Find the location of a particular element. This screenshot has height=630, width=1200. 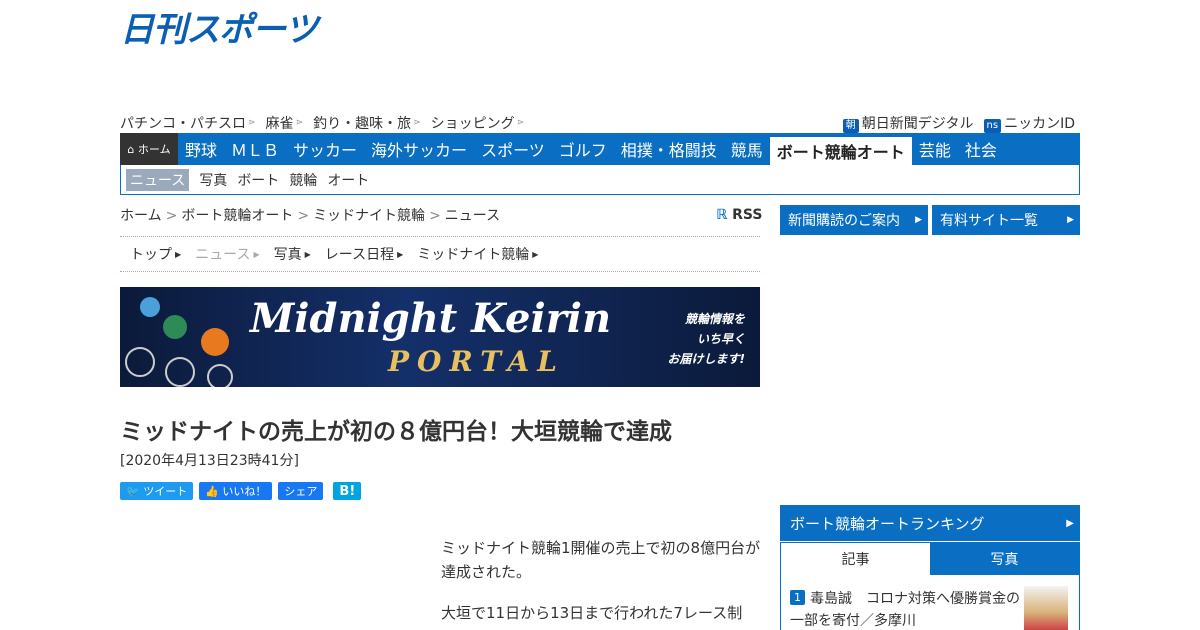

ranking-header: ボート競輪オートランキング ▶ is located at coordinates (930, 523).